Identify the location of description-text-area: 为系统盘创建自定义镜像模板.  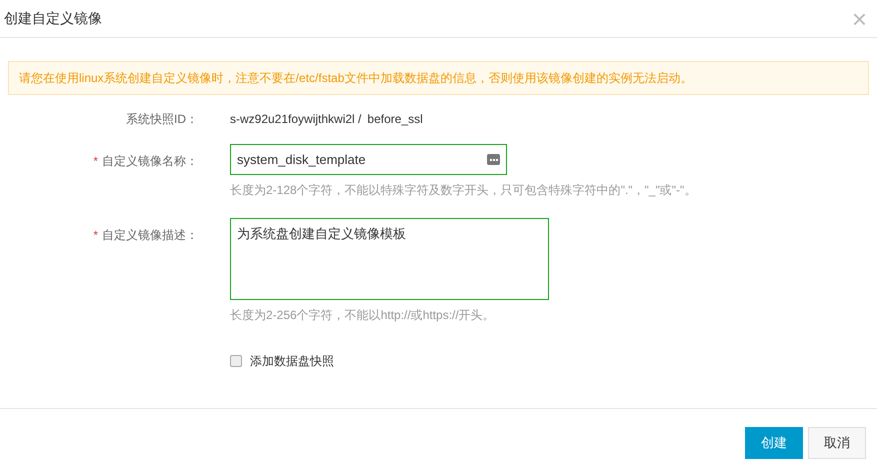
(389, 259).